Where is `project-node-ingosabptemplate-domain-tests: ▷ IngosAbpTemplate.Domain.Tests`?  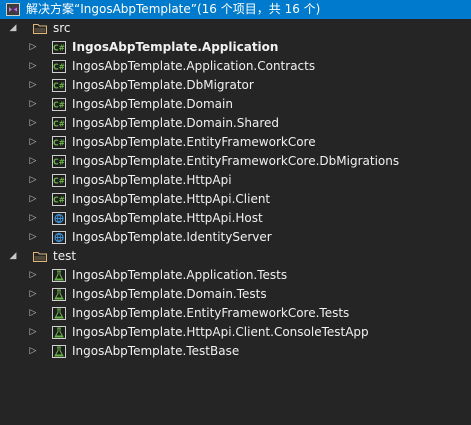 project-node-ingosabptemplate-domain-tests: ▷ IngosAbpTemplate.Domain.Tests is located at coordinates (235, 294).